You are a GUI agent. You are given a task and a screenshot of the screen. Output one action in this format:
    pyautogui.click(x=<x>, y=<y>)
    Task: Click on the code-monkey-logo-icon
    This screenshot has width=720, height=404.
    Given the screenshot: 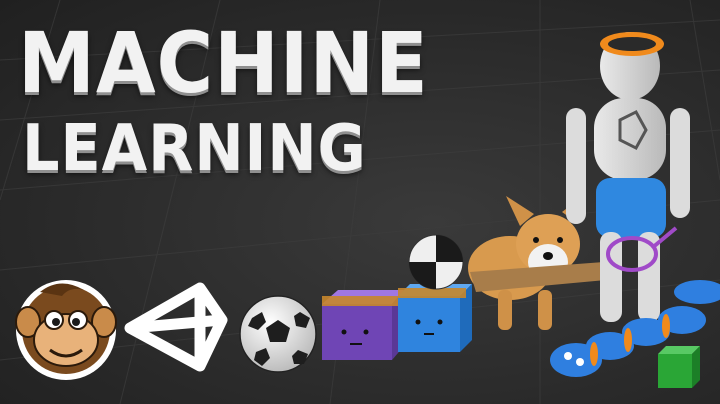 What is the action you would take?
    pyautogui.click(x=66, y=330)
    